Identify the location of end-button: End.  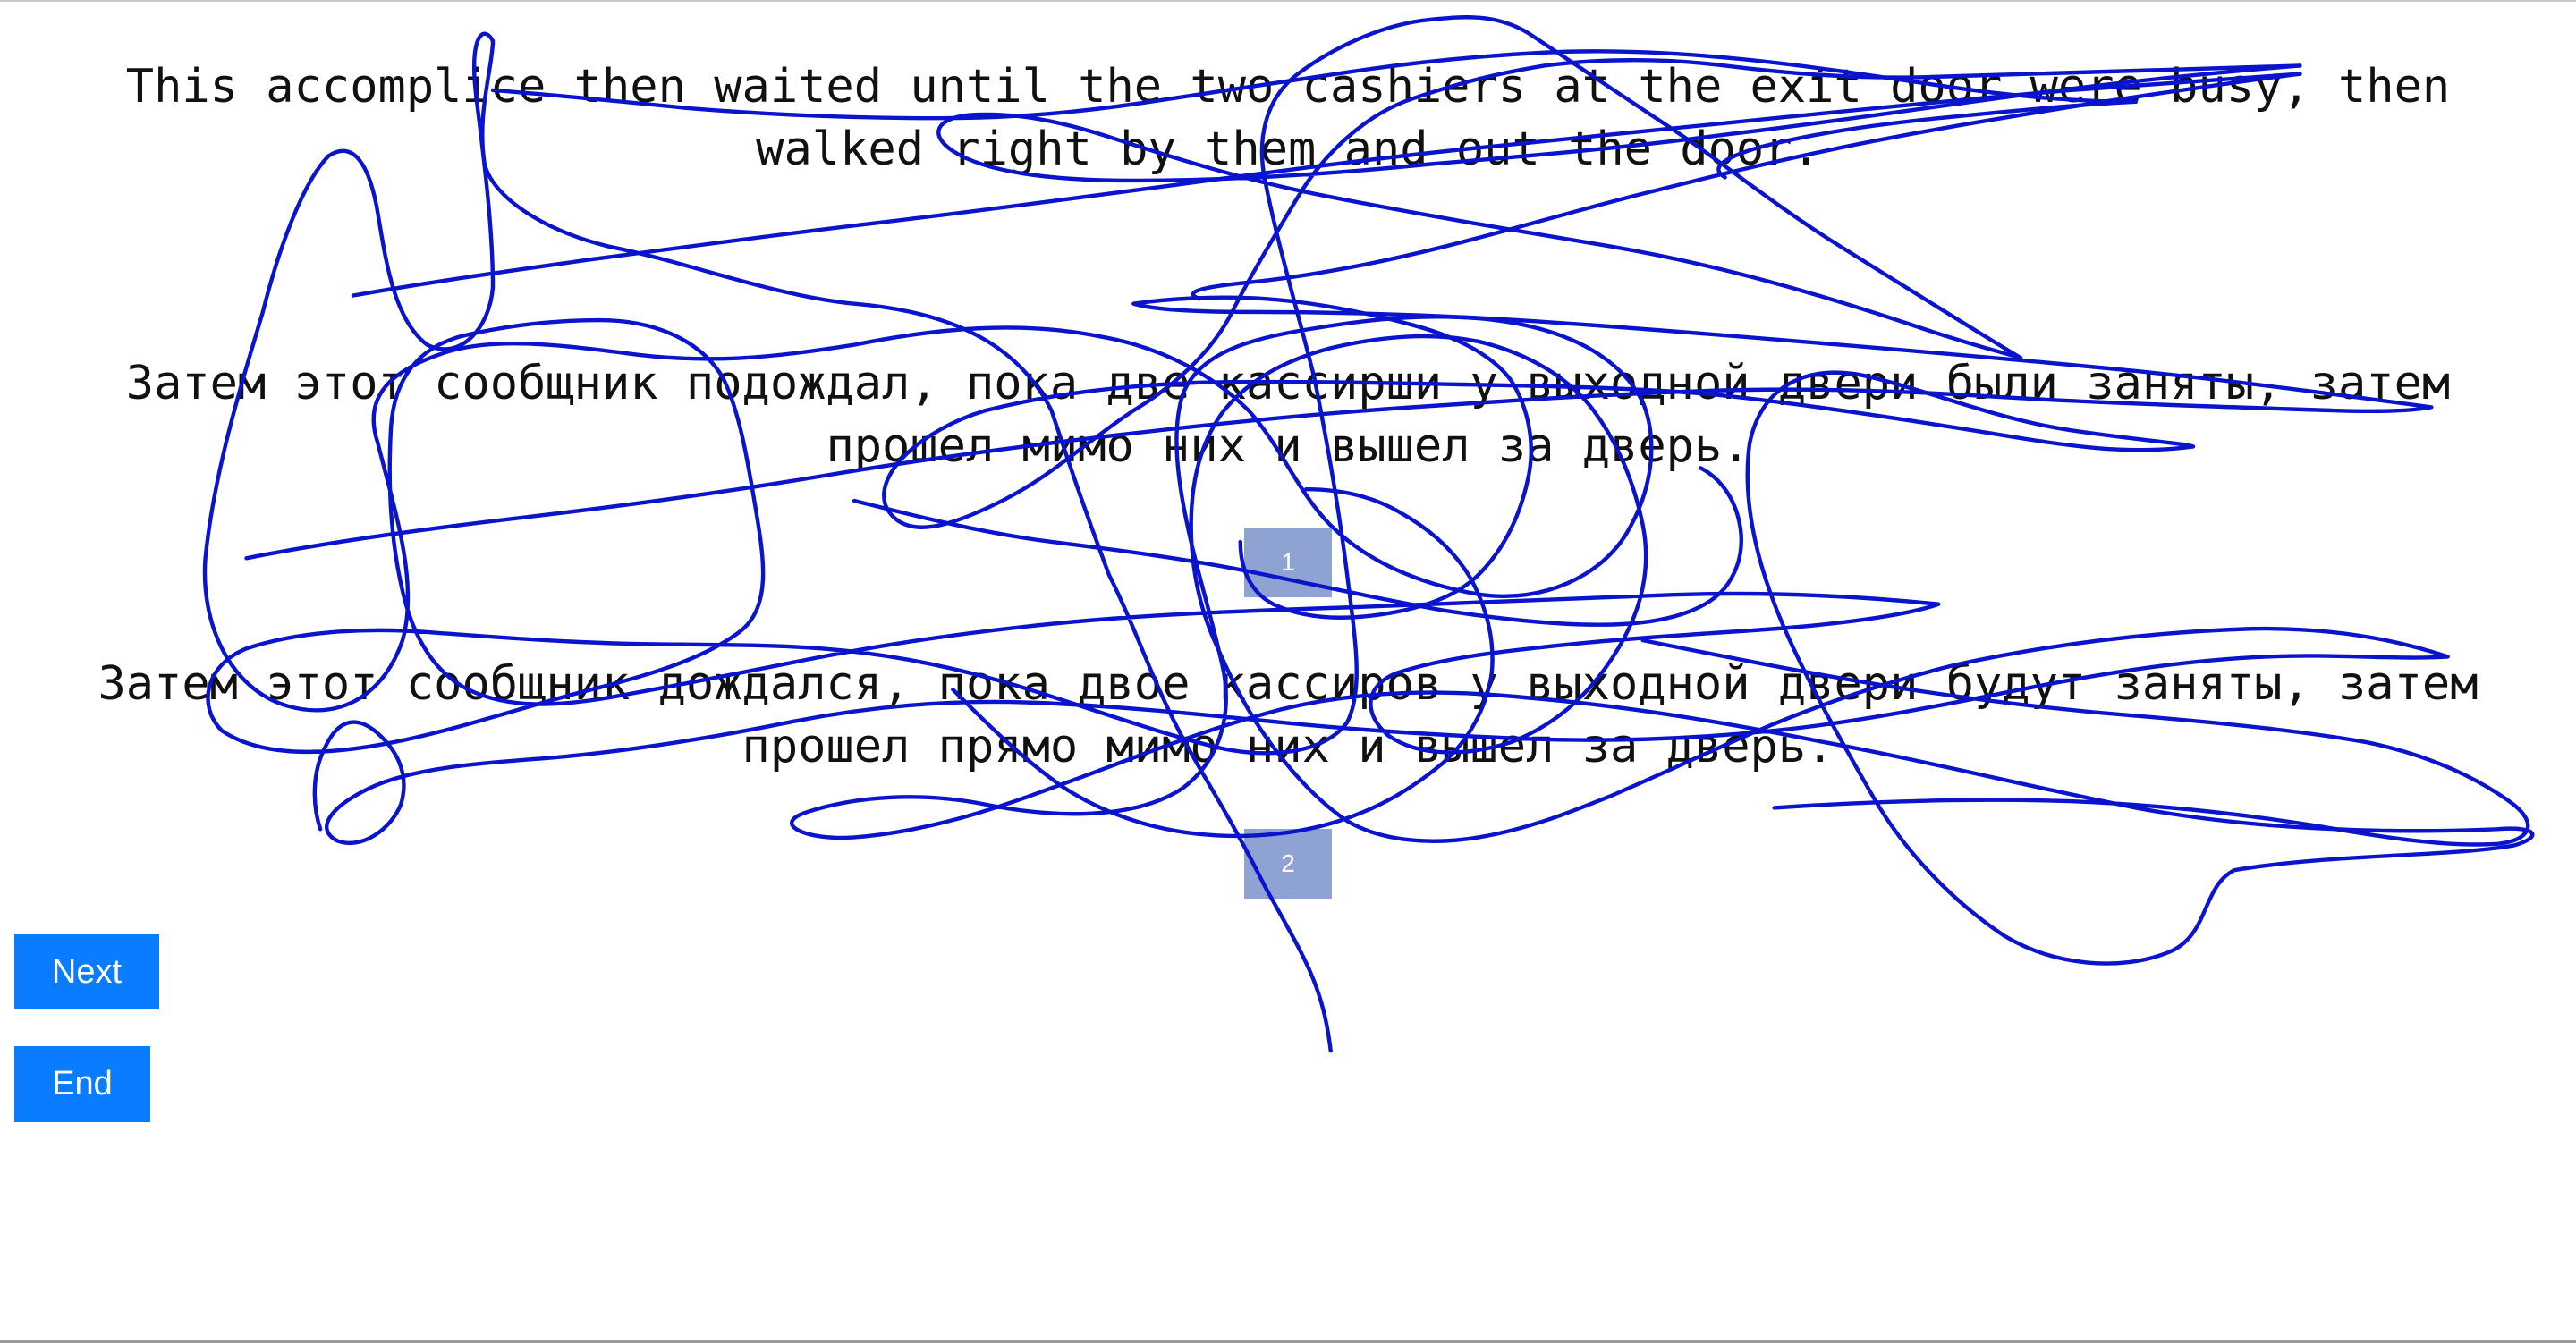
(82, 1084).